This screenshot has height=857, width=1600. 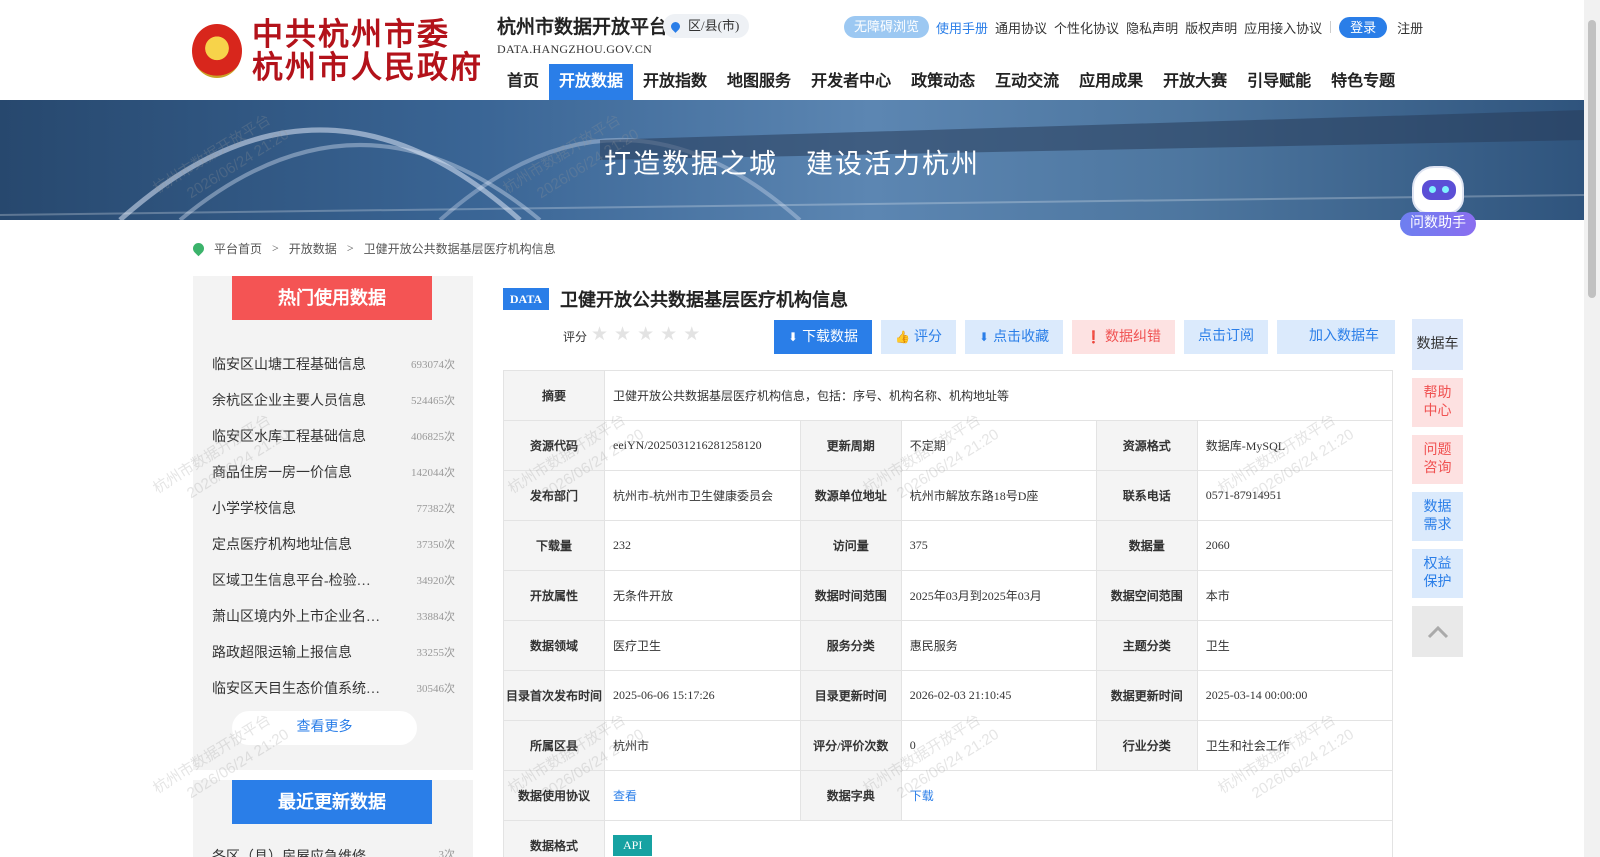 I want to click on robot-icon, so click(x=1438, y=190).